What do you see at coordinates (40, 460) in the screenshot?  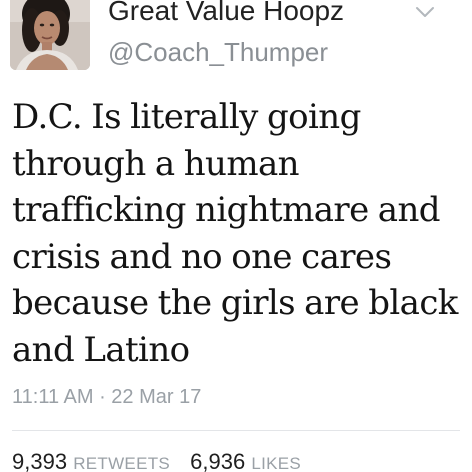 I see `retweets-count: 9,393` at bounding box center [40, 460].